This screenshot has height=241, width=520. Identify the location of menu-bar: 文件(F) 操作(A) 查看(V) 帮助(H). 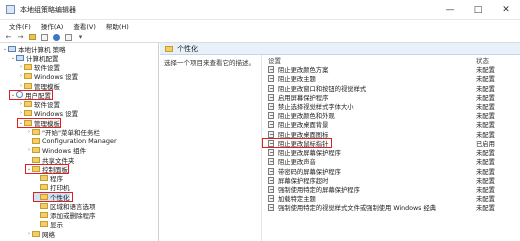
(260, 26).